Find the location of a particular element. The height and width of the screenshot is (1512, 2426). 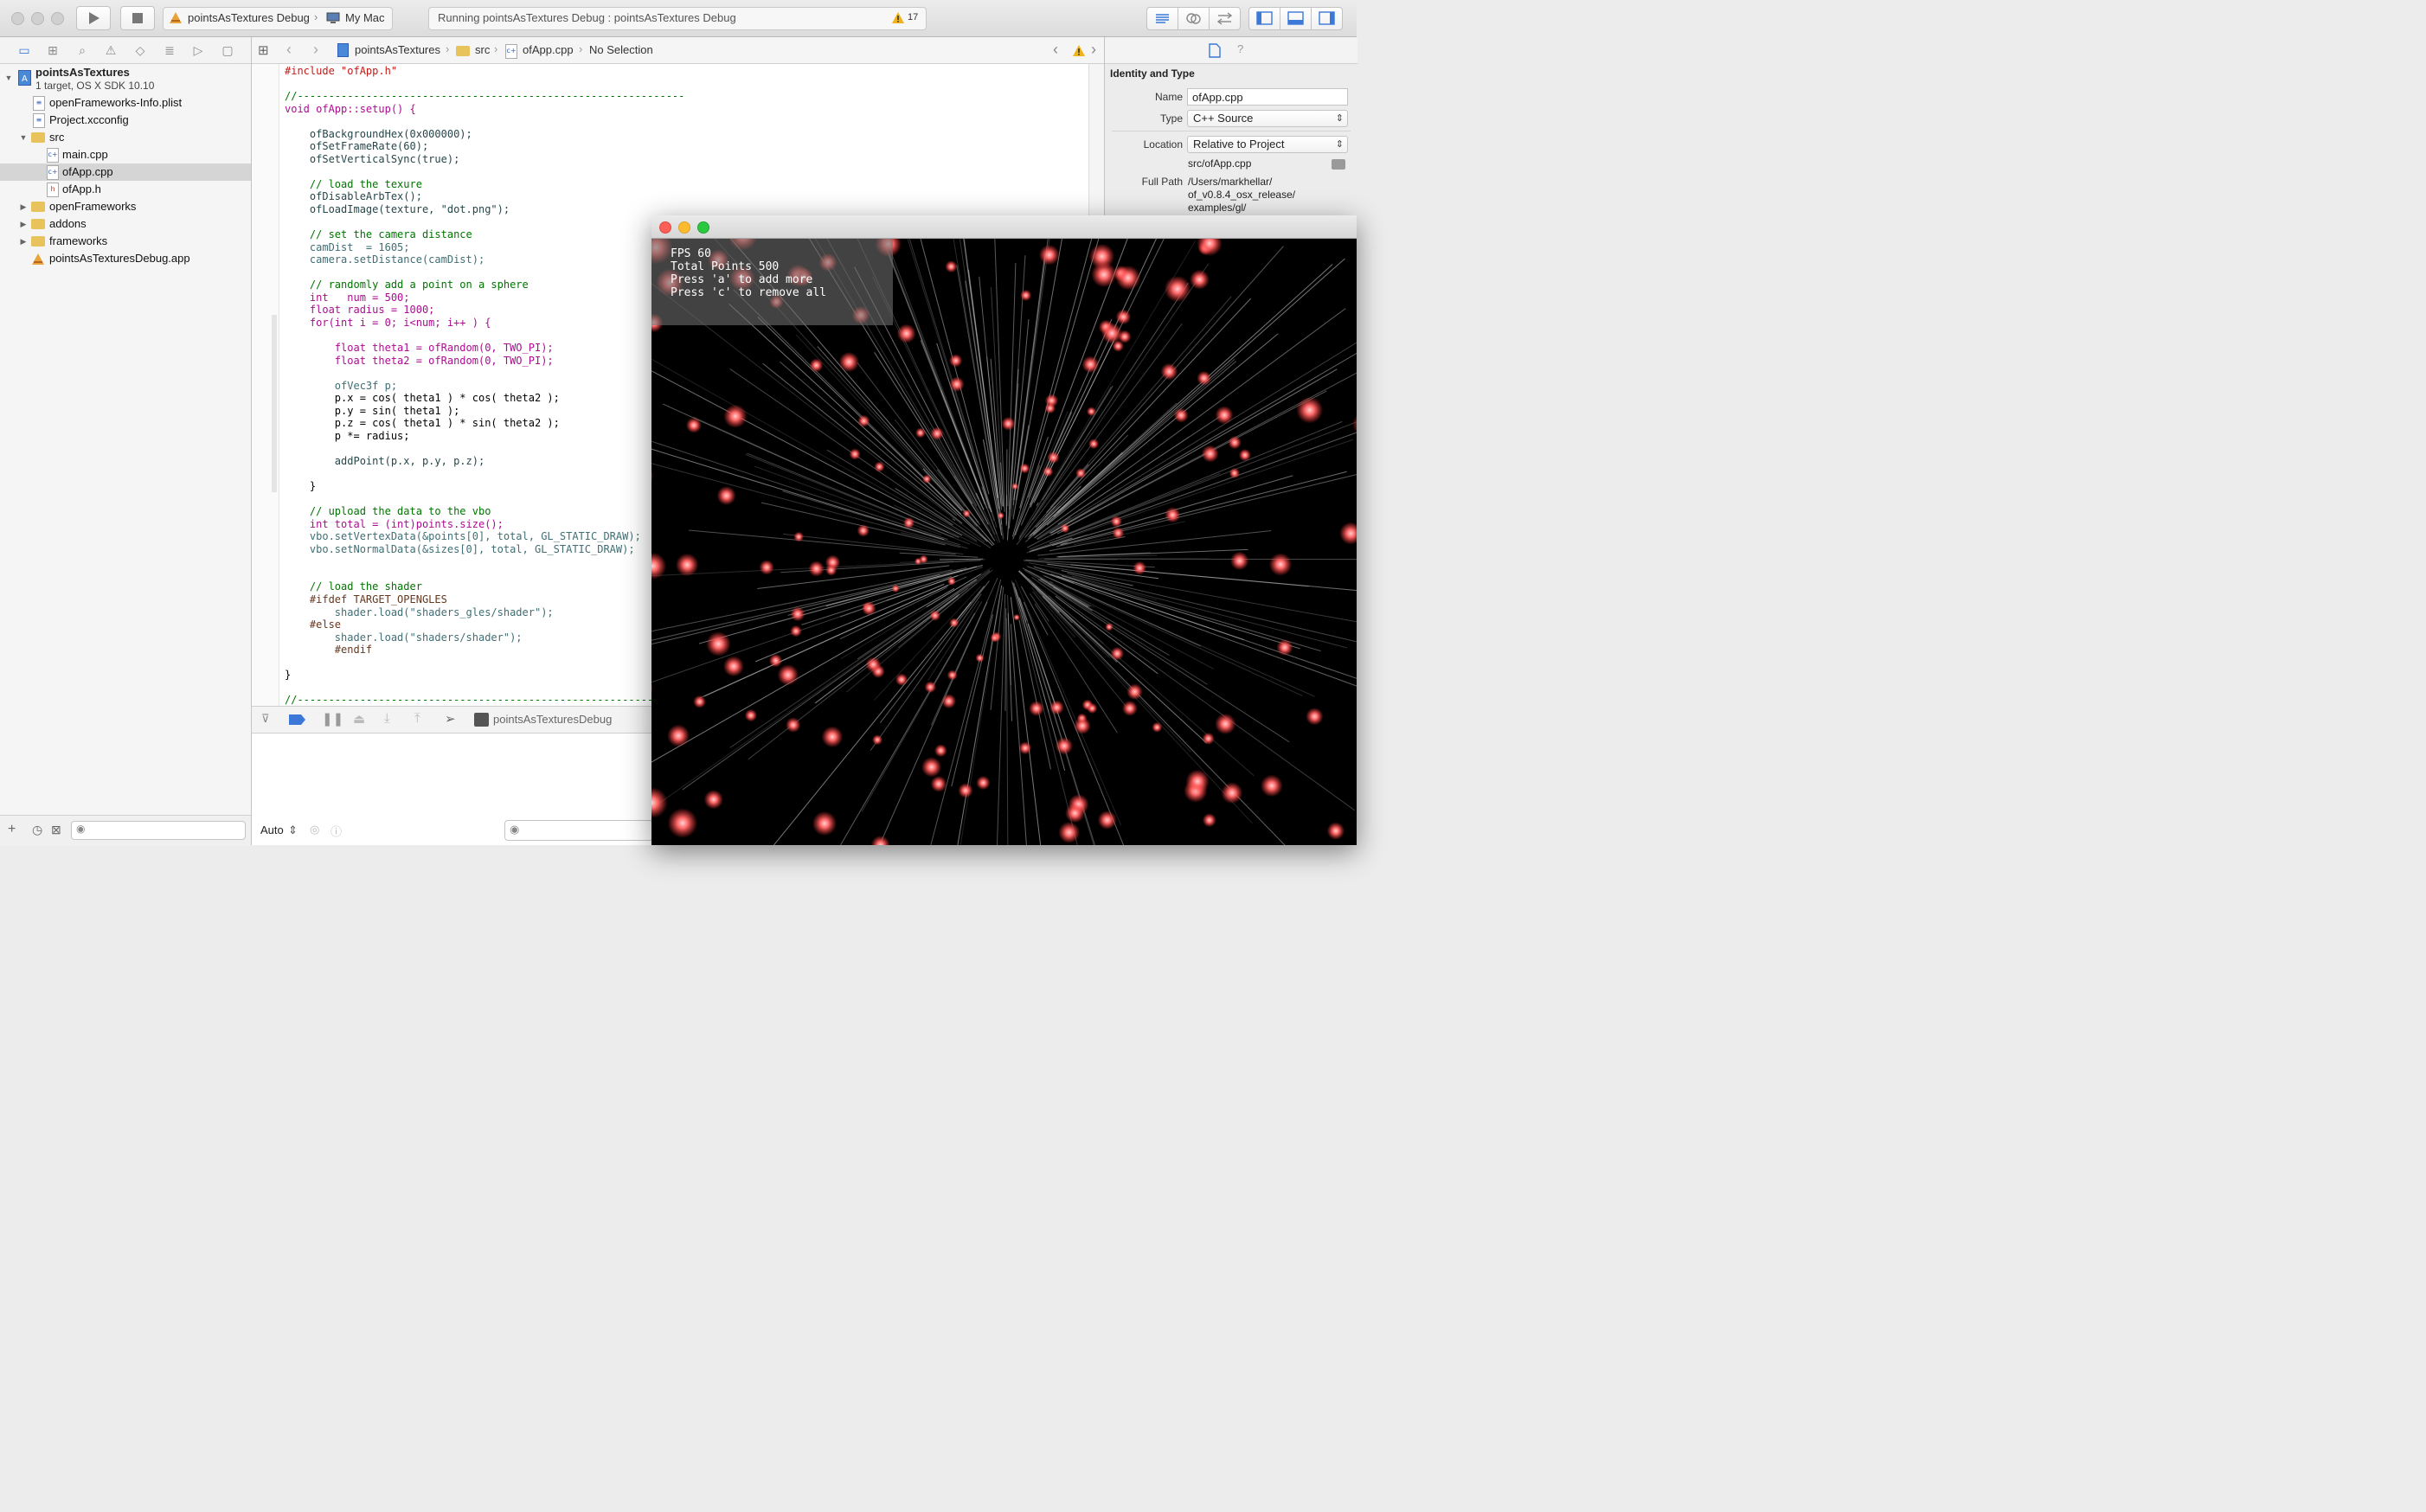

file-row-ofapp-h: h ofApp.h is located at coordinates (126, 189).